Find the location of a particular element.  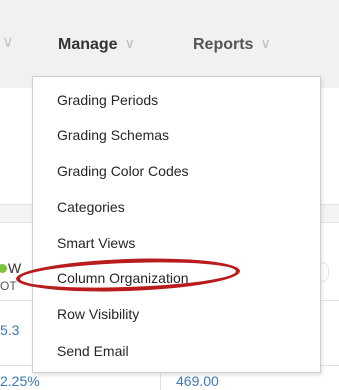

tab-reports: Reports ∨ is located at coordinates (232, 43).